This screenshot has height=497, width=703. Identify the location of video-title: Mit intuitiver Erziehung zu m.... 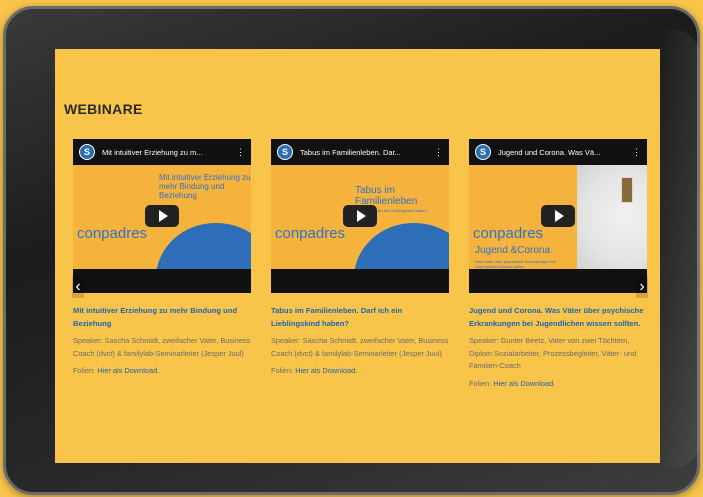
(167, 152).